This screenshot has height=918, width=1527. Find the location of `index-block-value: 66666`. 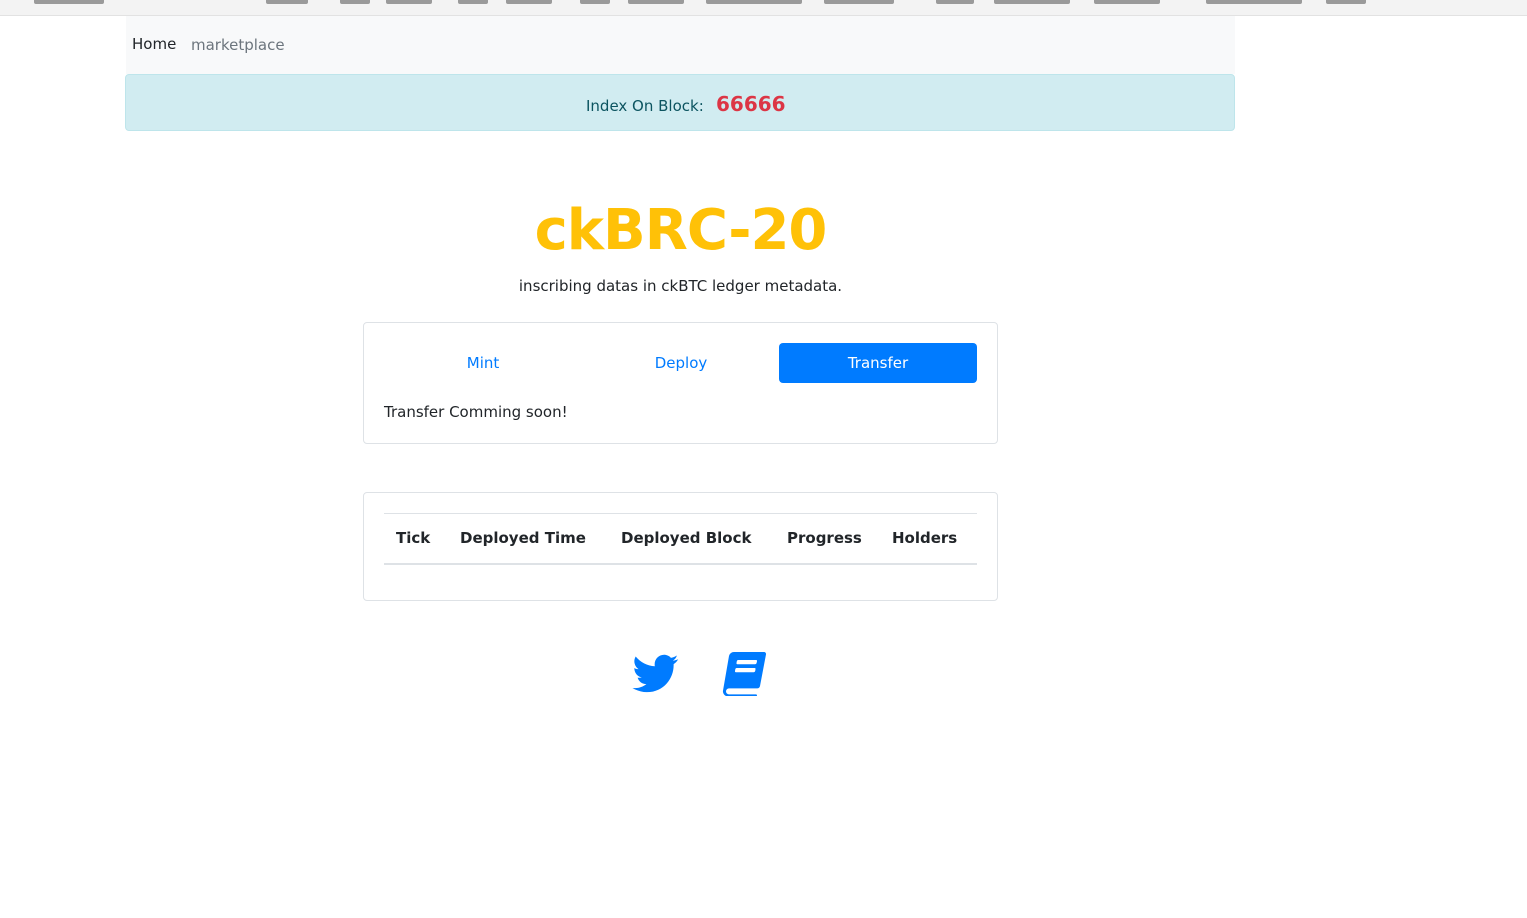

index-block-value: 66666 is located at coordinates (751, 104).